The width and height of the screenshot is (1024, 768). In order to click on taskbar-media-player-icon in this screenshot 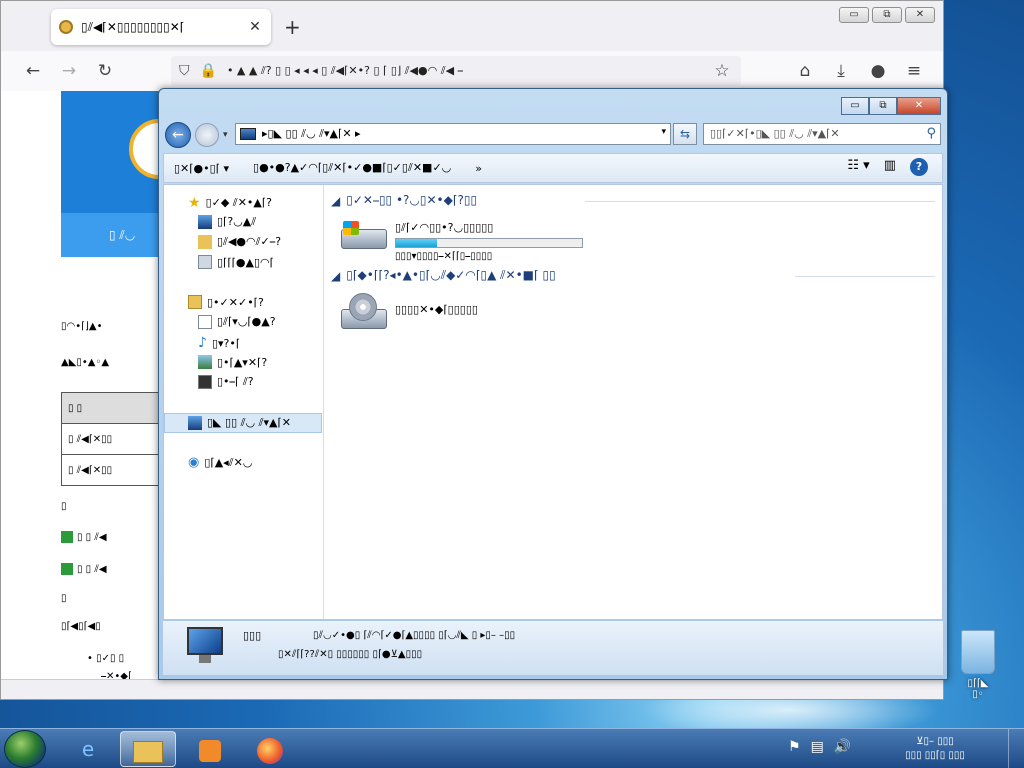, I will do `click(210, 749)`.